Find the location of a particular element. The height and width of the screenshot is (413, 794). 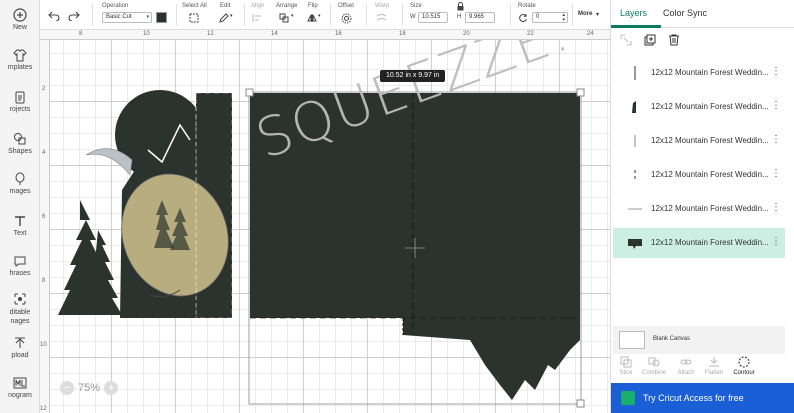

operation-select: Basic Cut ▾ is located at coordinates (127, 17).